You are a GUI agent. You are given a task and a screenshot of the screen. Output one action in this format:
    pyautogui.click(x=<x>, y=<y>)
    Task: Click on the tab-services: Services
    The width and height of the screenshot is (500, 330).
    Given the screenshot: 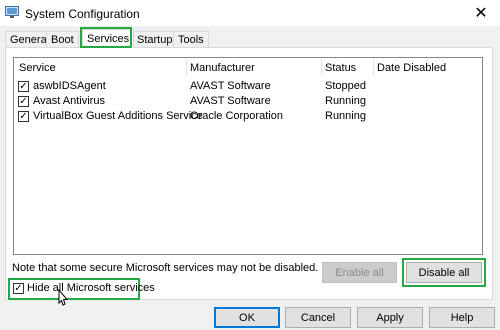 What is the action you would take?
    pyautogui.click(x=108, y=38)
    